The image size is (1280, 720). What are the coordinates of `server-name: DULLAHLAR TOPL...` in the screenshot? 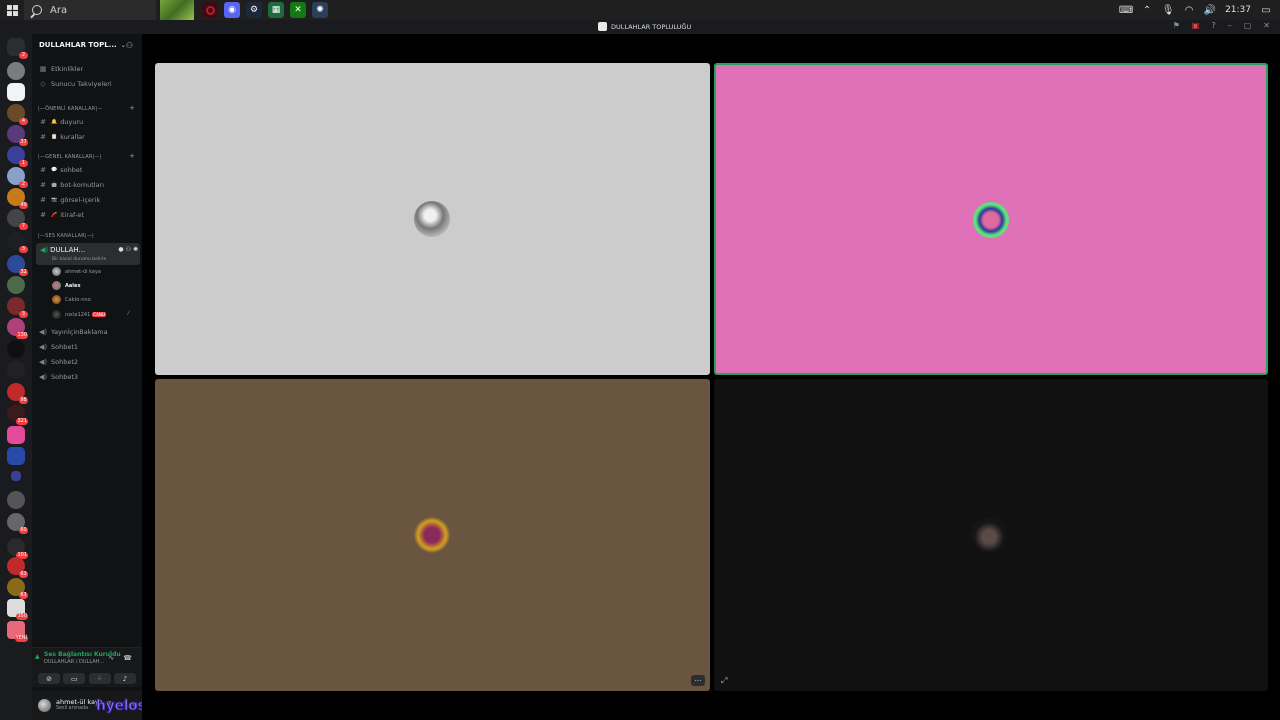 It's located at (78, 45).